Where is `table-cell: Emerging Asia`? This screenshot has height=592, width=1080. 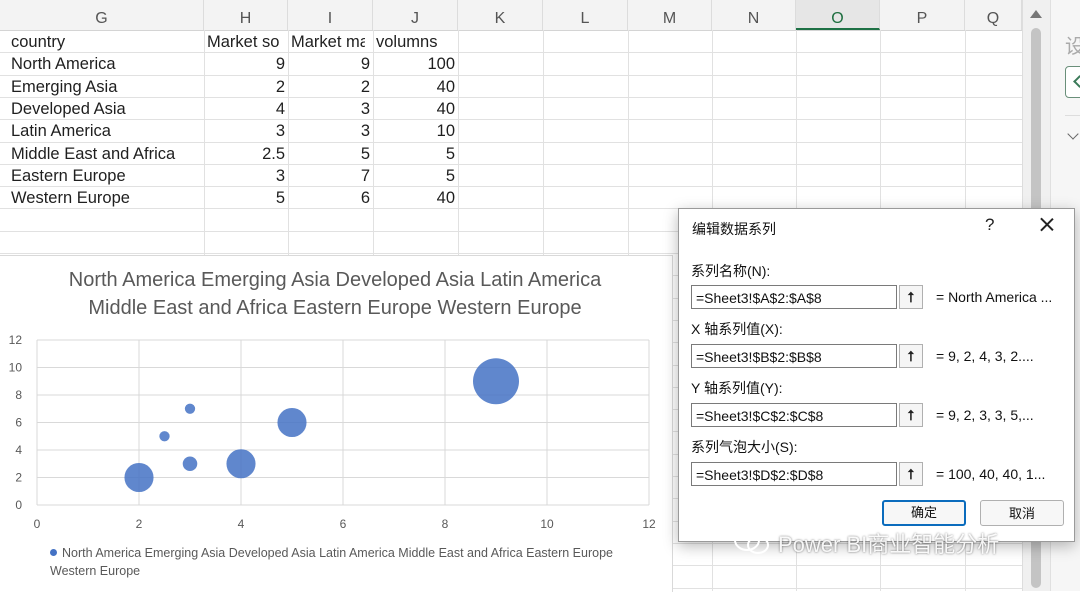
table-cell: Emerging Asia is located at coordinates (107, 87).